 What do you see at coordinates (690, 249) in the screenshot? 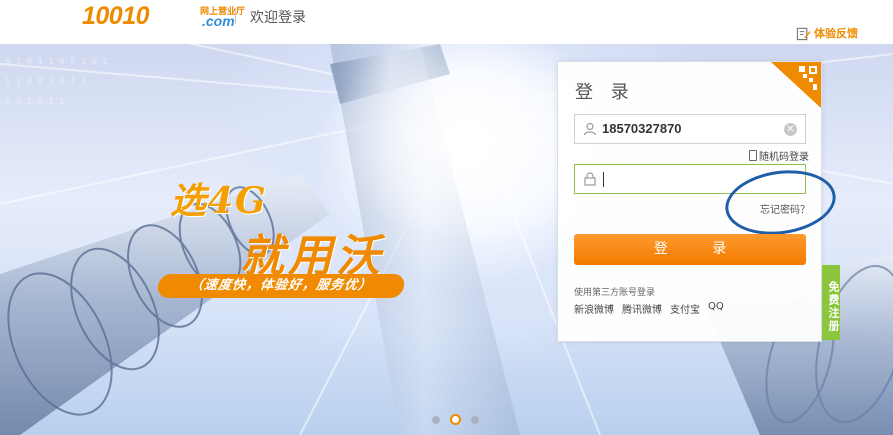
I see `login-button: 登 录` at bounding box center [690, 249].